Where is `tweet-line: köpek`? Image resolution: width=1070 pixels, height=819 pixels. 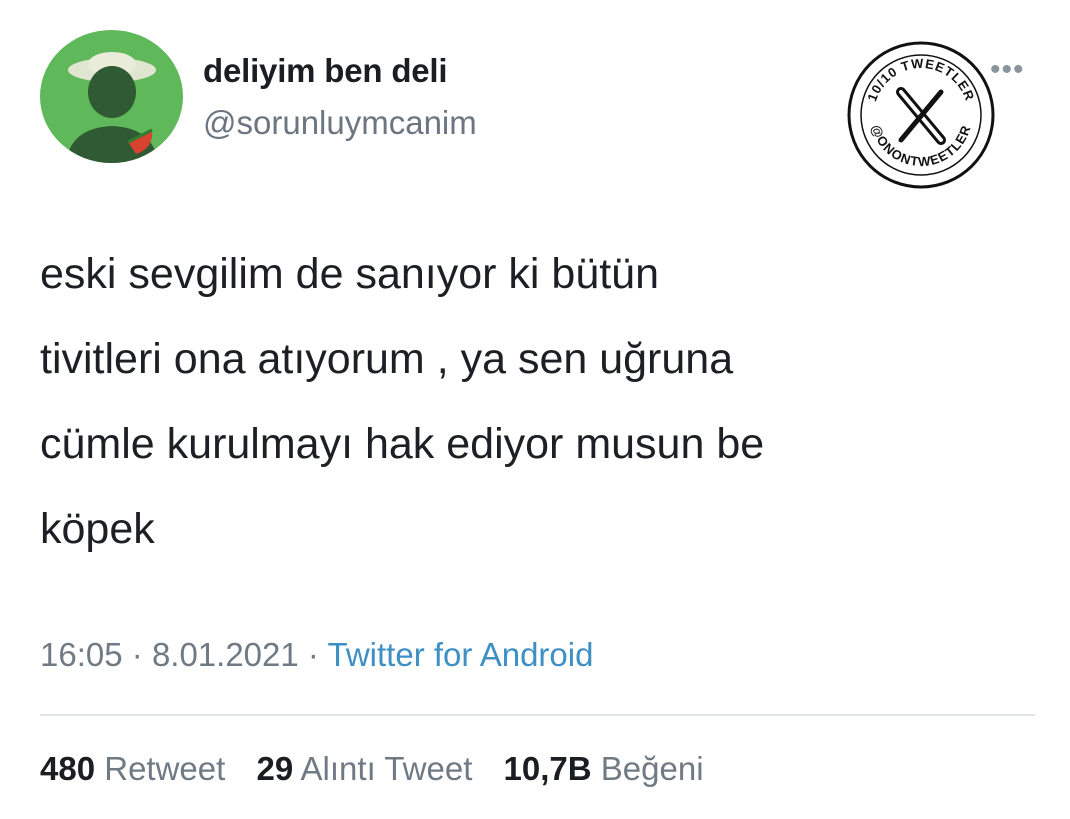
tweet-line: köpek is located at coordinates (97, 529).